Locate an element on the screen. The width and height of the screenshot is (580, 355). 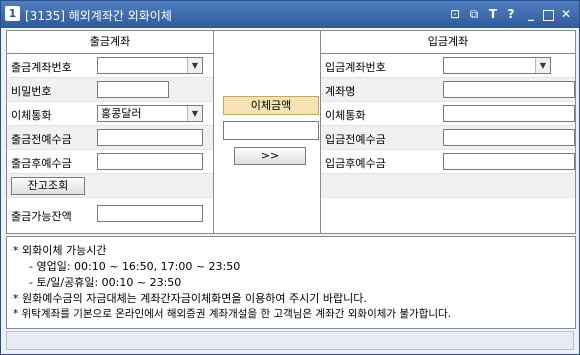
minimize-icon: _ is located at coordinates (531, 14).